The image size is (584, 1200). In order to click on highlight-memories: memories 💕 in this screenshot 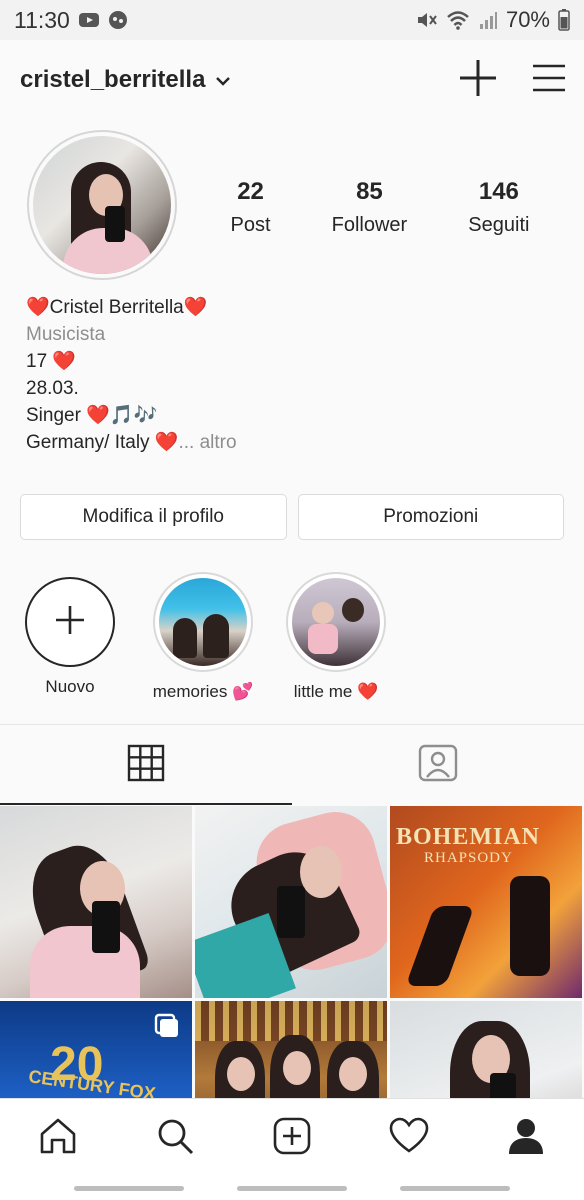, I will do `click(203, 637)`.